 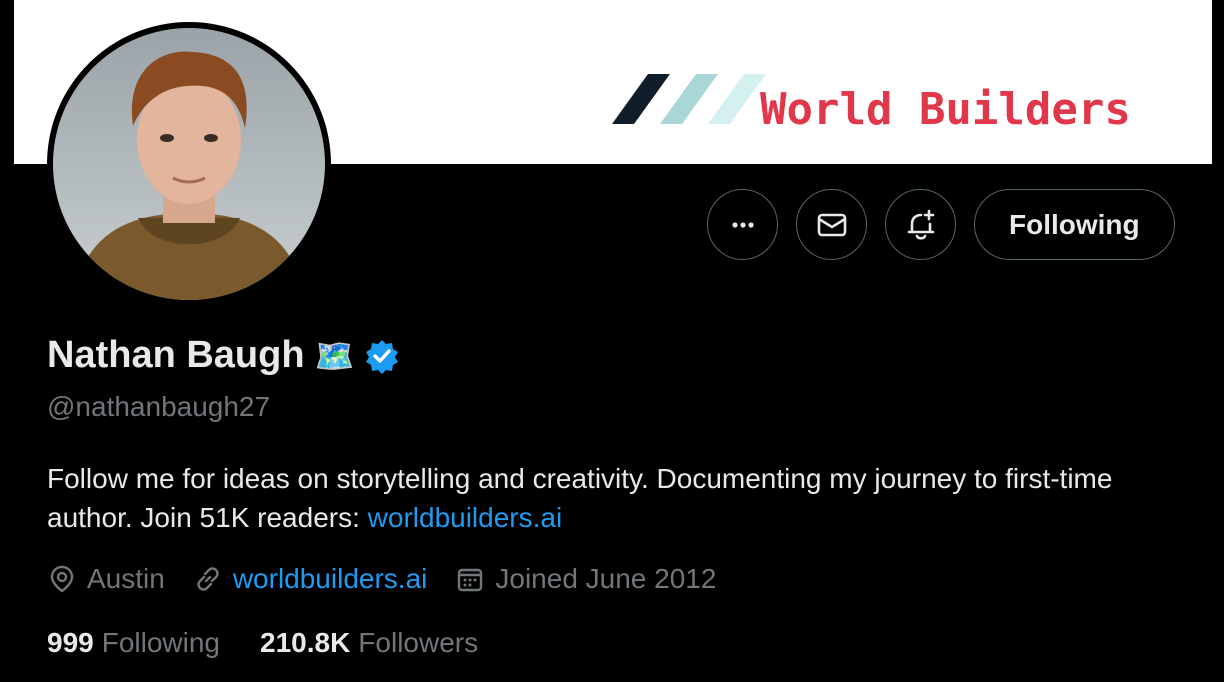 I want to click on location-item: Austin, so click(x=106, y=579).